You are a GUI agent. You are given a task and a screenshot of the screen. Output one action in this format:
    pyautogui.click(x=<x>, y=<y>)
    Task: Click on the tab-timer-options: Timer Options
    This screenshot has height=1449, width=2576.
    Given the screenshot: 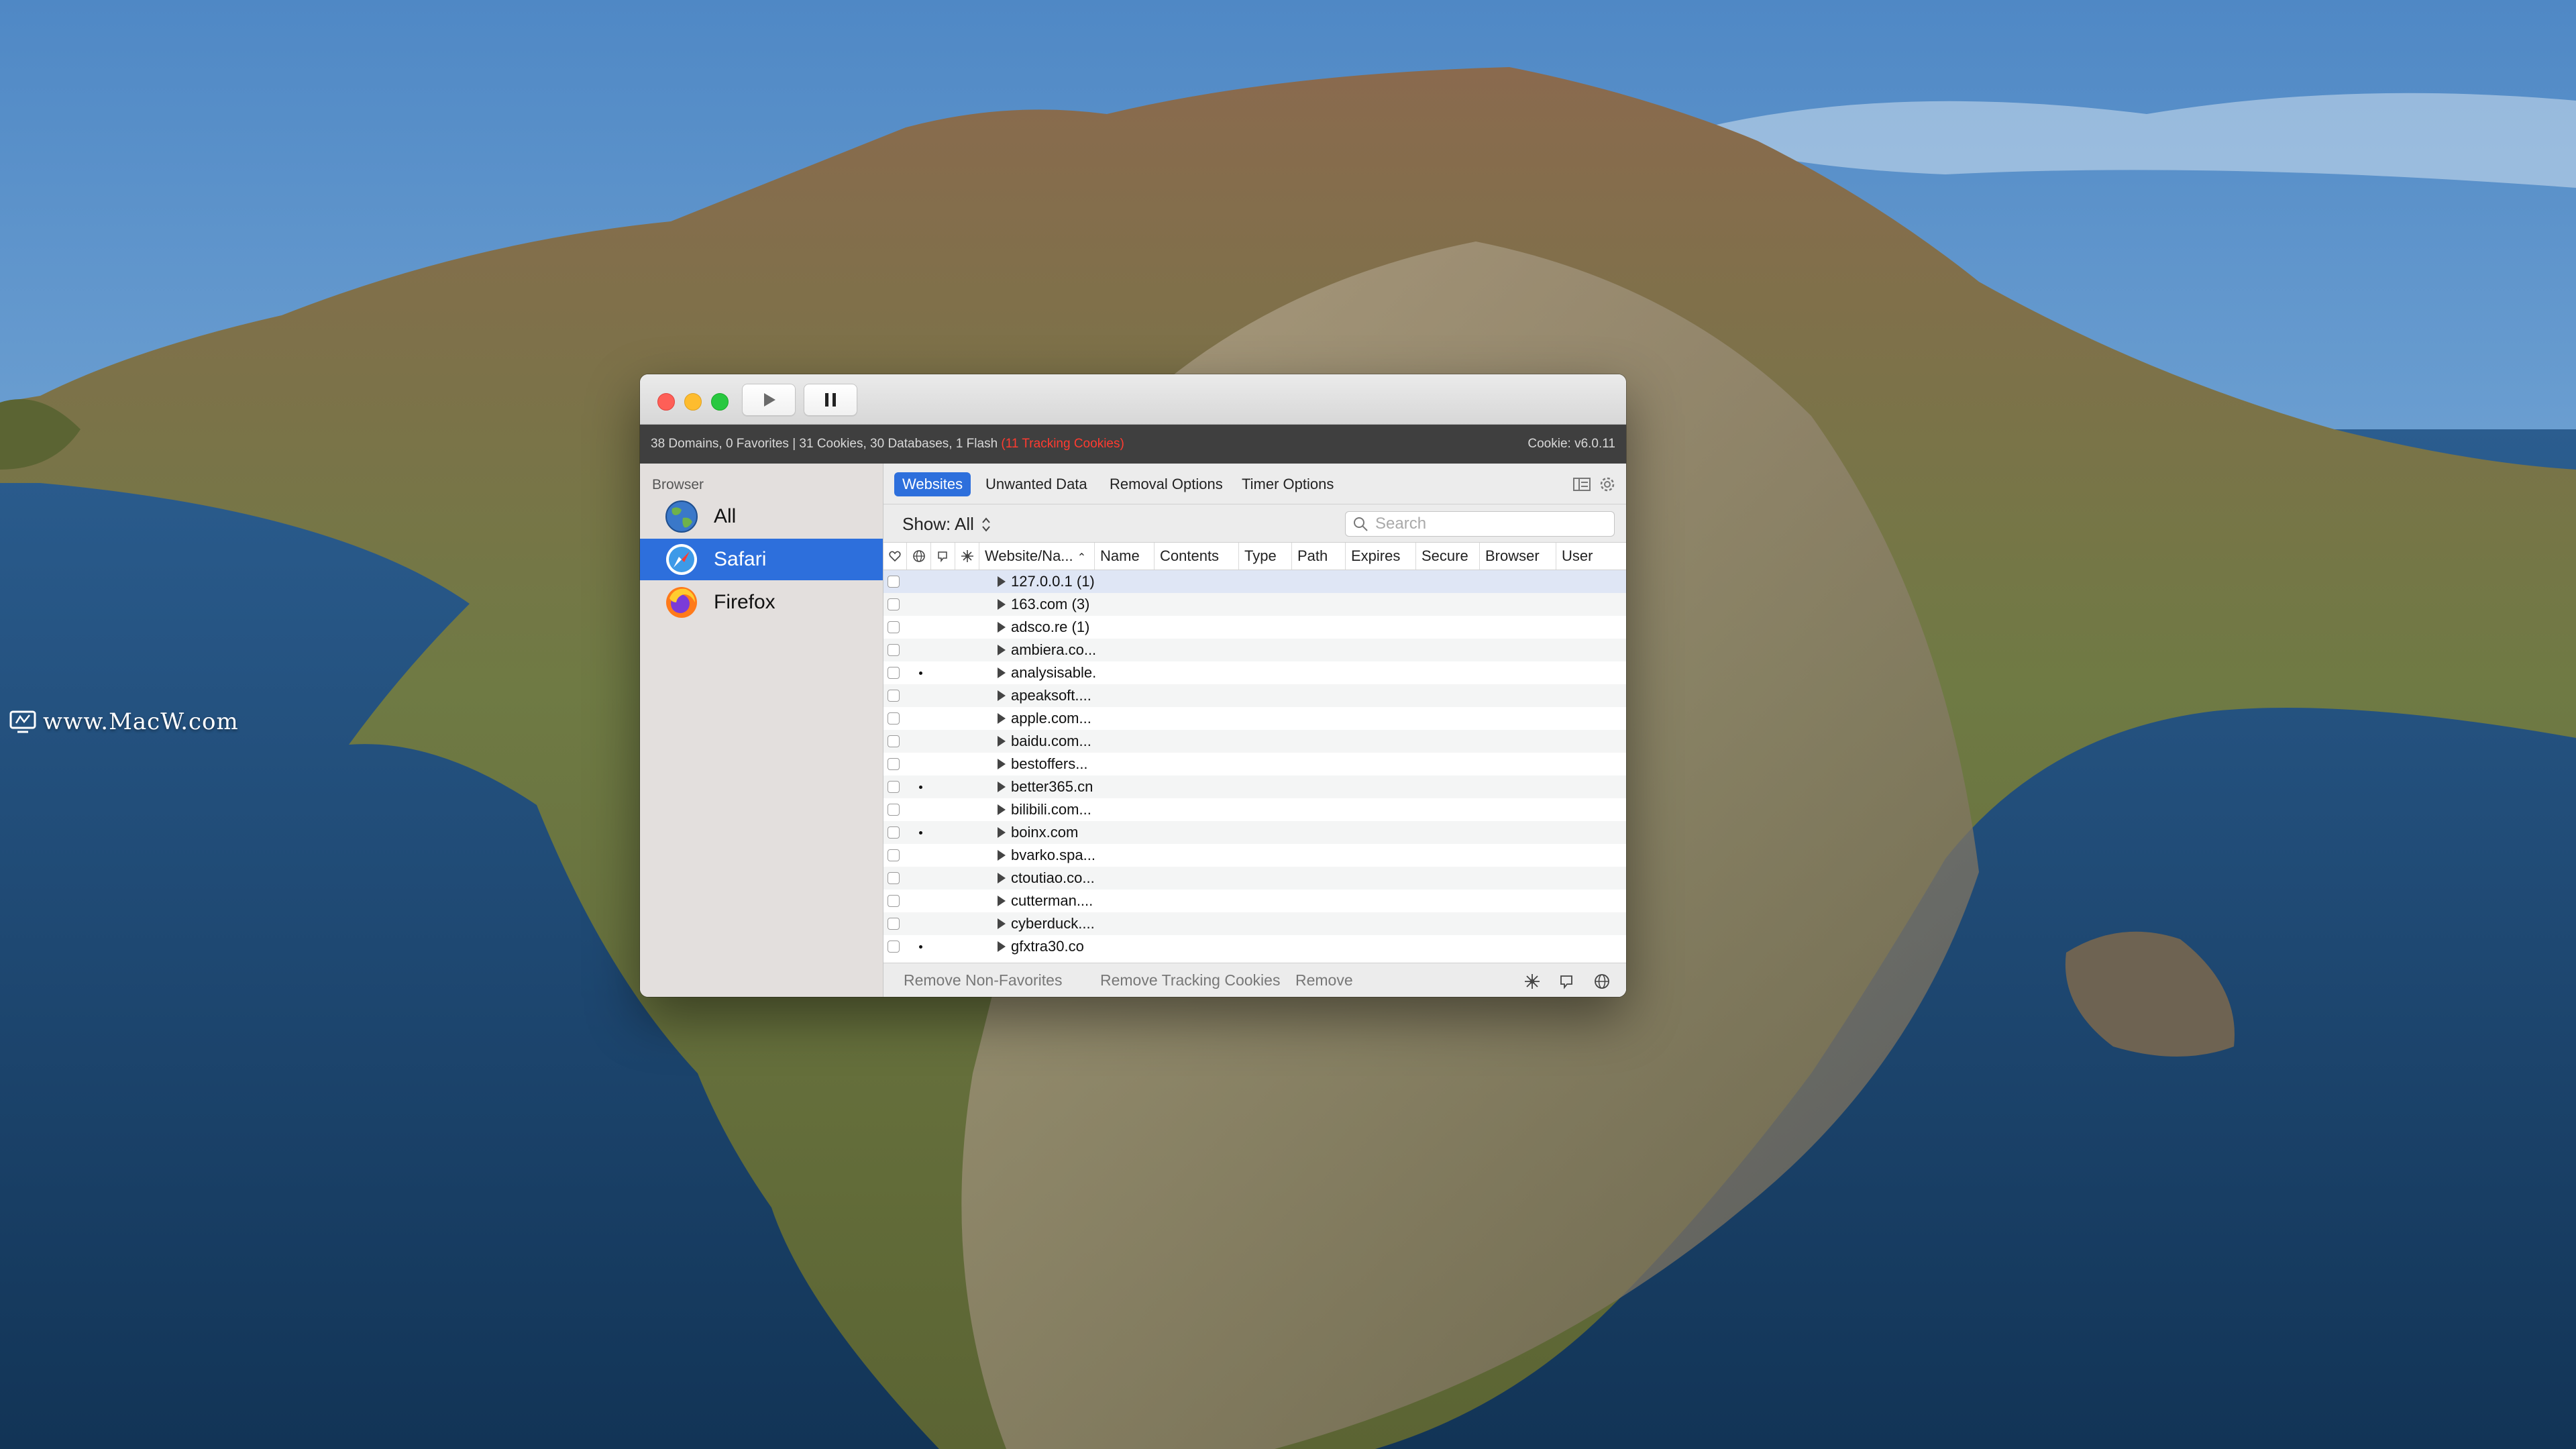 What is the action you would take?
    pyautogui.click(x=1288, y=484)
    